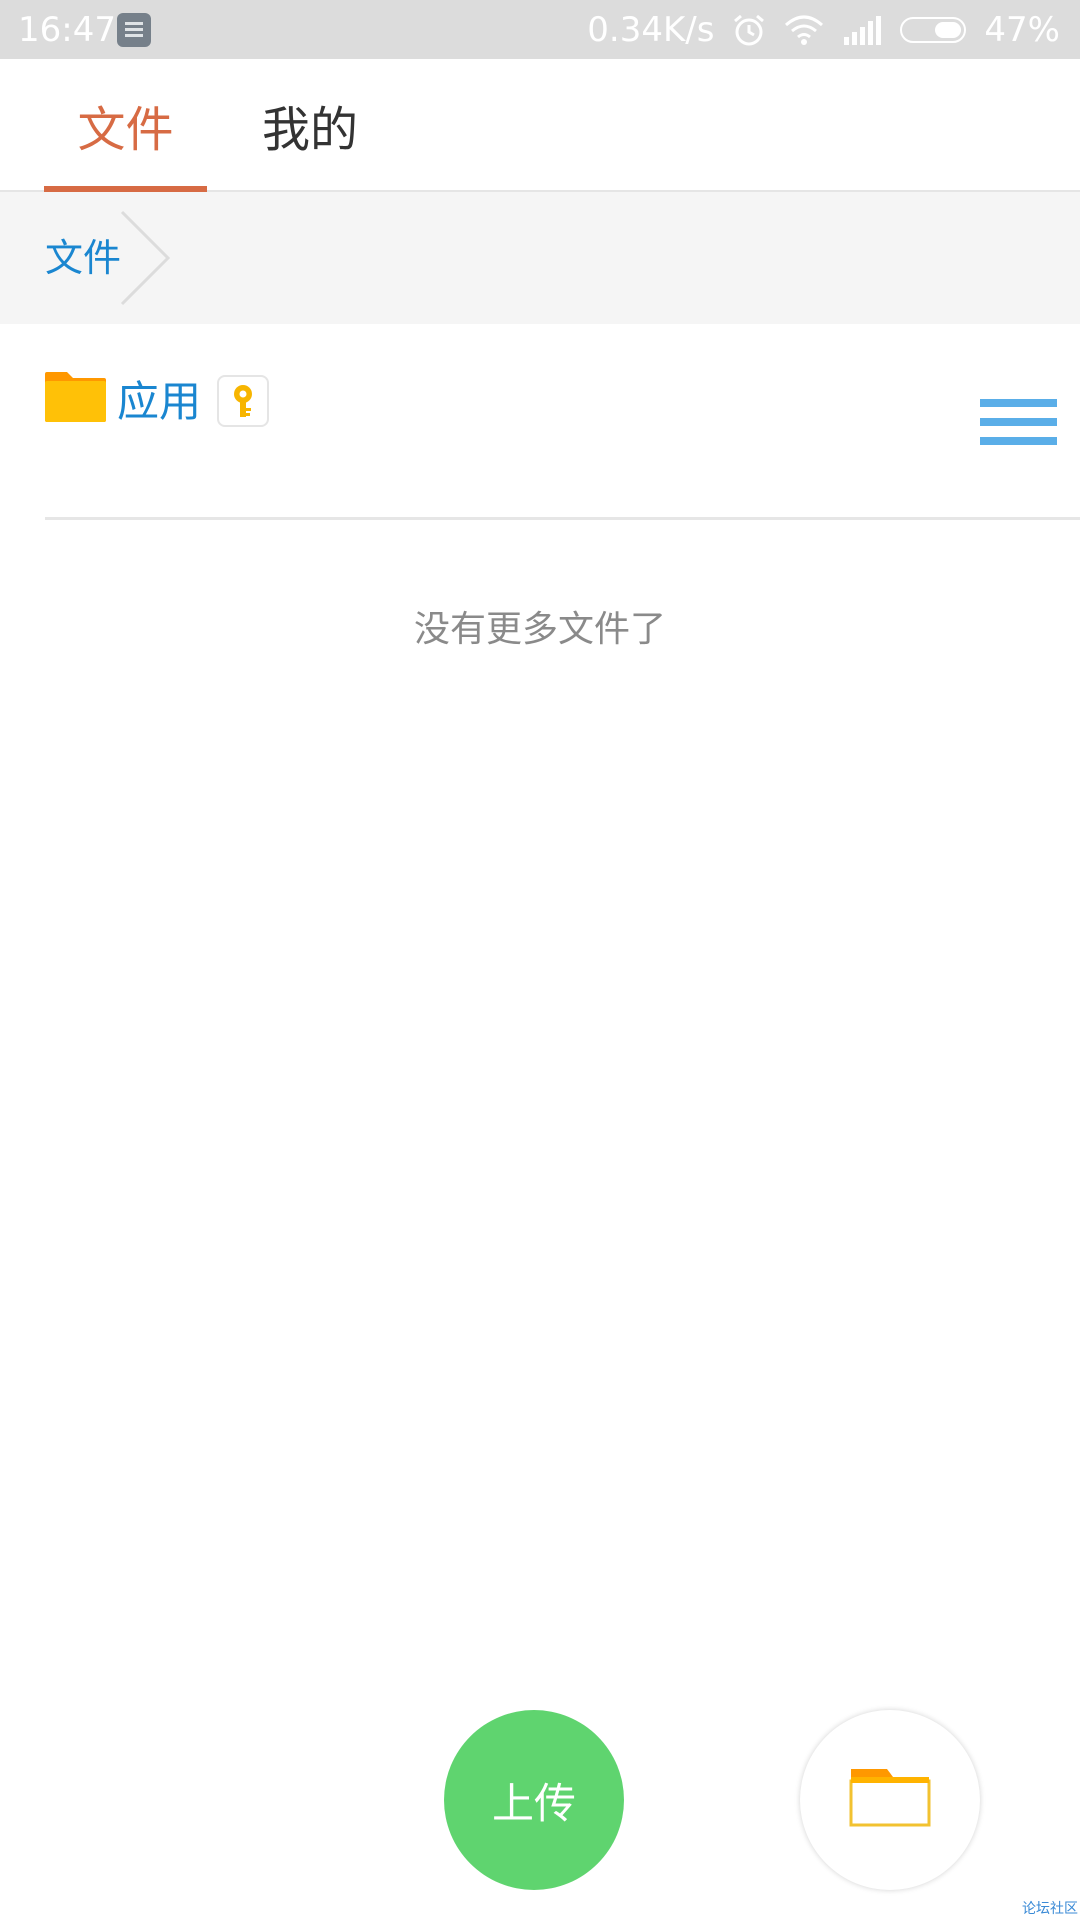  Describe the element at coordinates (540, 125) in the screenshot. I see `top-tab-bar: 文件 我的` at that location.